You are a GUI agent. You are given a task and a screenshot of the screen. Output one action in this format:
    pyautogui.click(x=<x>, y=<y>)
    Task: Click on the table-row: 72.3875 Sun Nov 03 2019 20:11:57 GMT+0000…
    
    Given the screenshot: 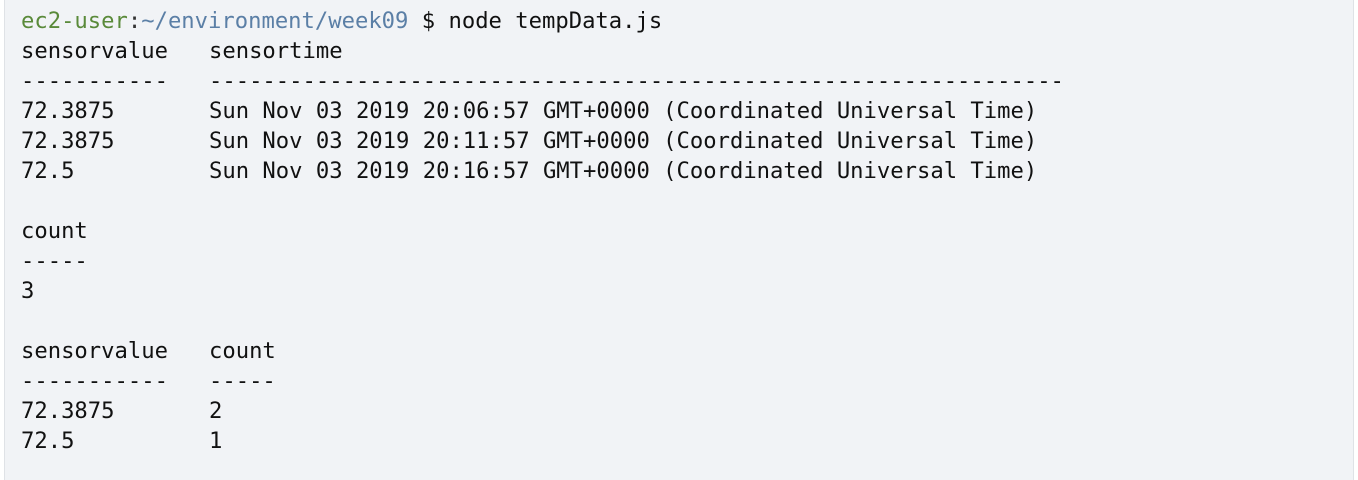 What is the action you would take?
    pyautogui.click(x=687, y=141)
    